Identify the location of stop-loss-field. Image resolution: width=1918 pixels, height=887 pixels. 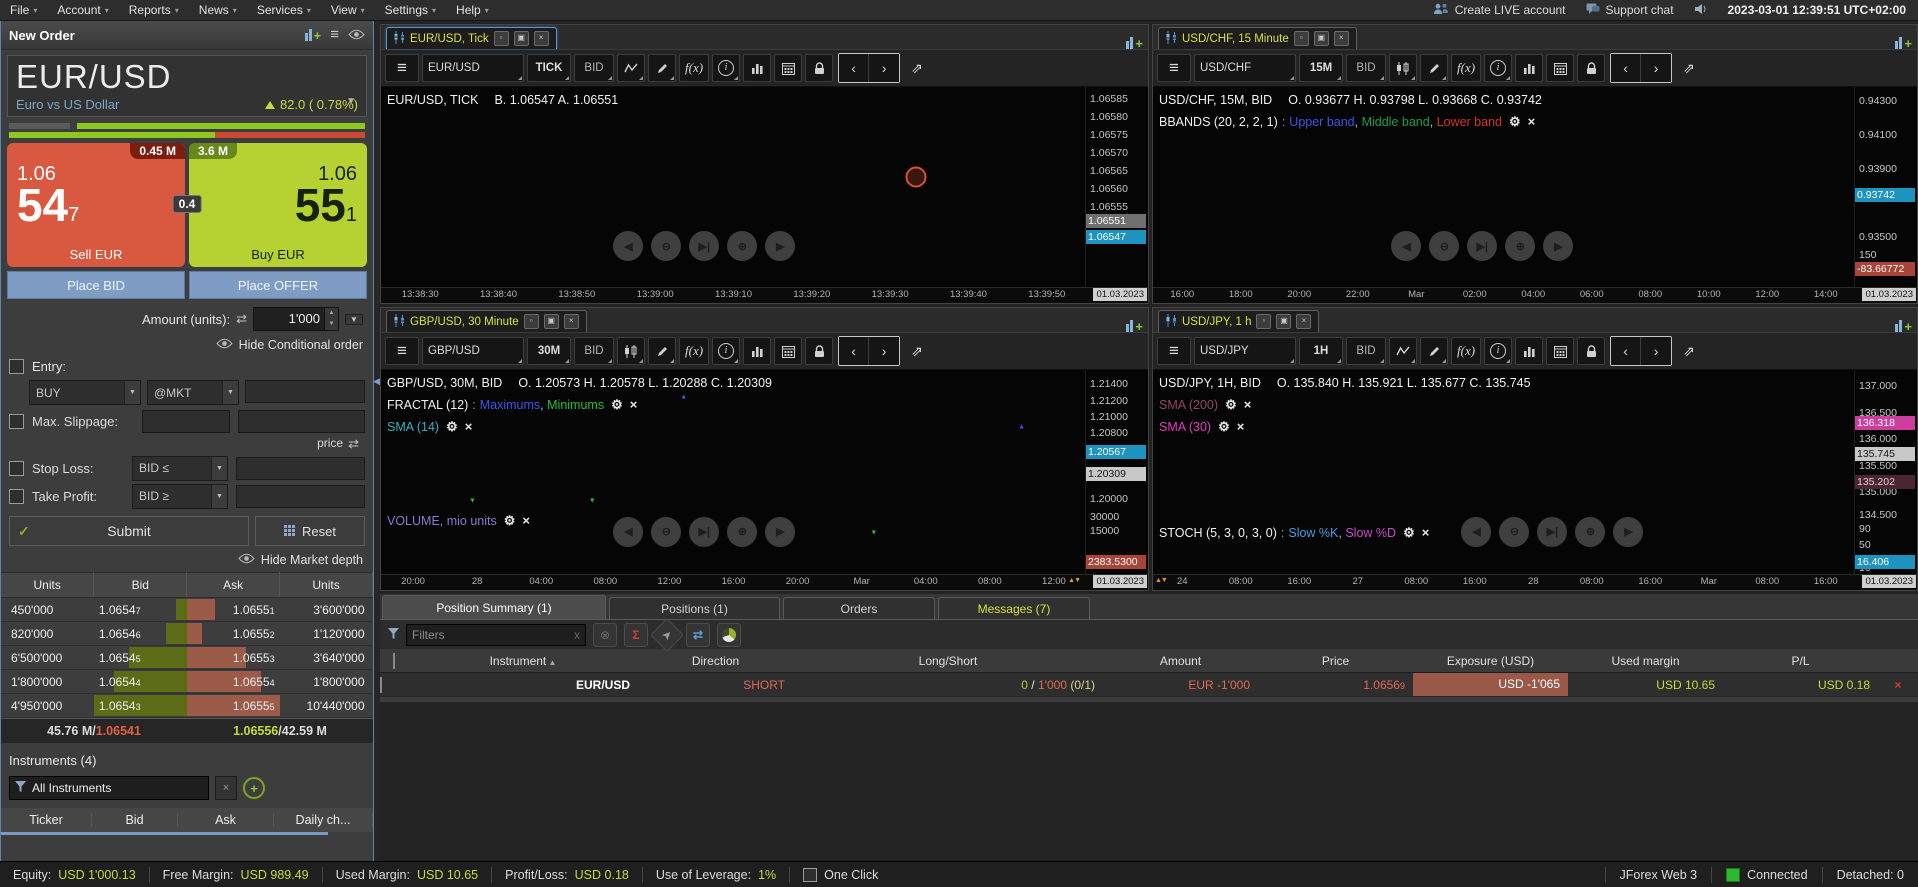
(300, 468).